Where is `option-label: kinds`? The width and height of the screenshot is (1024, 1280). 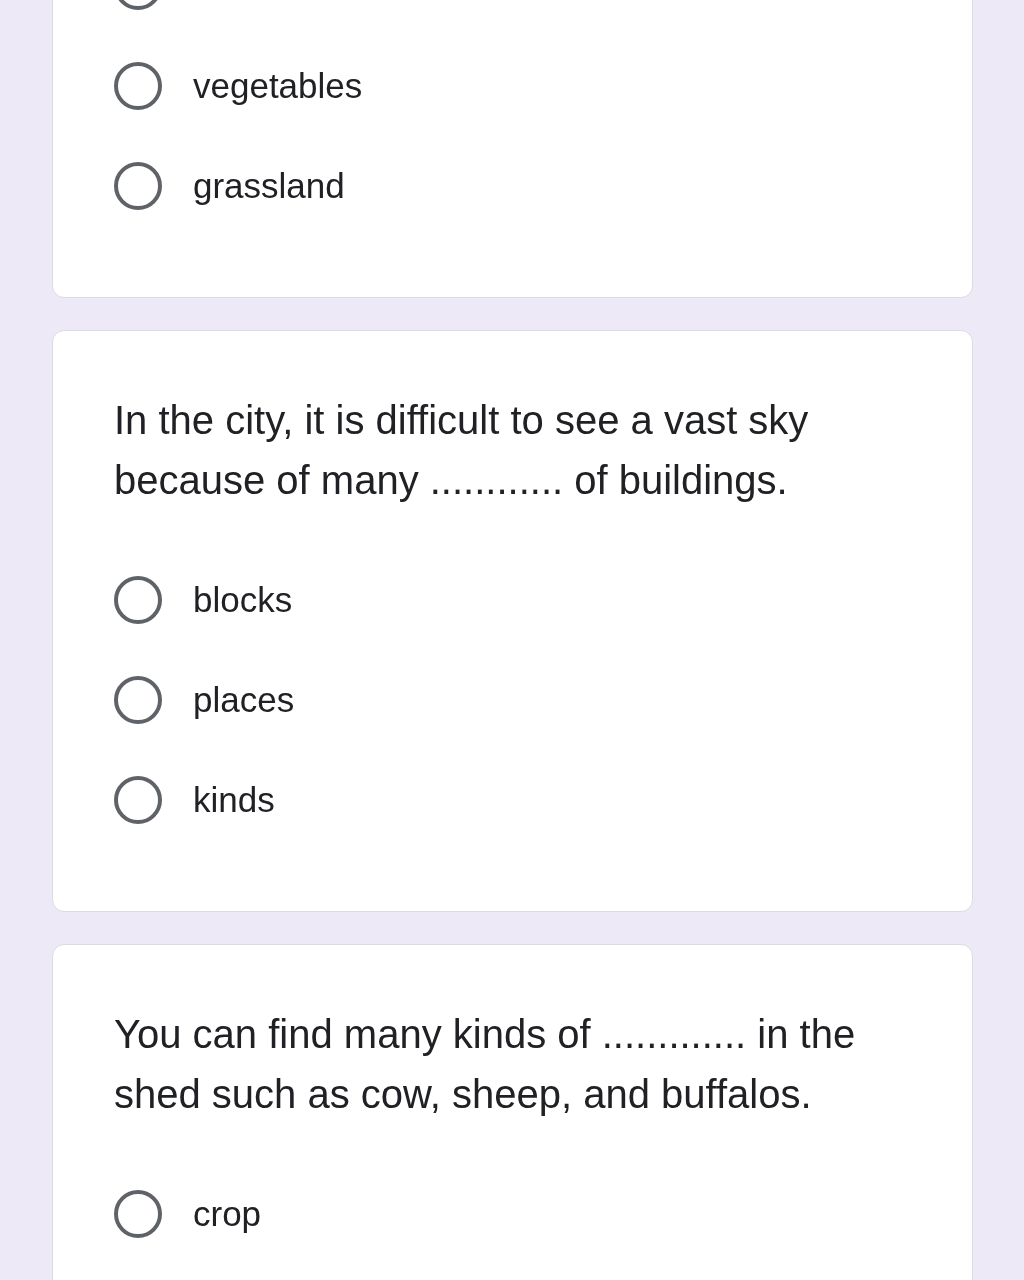
option-label: kinds is located at coordinates (234, 800).